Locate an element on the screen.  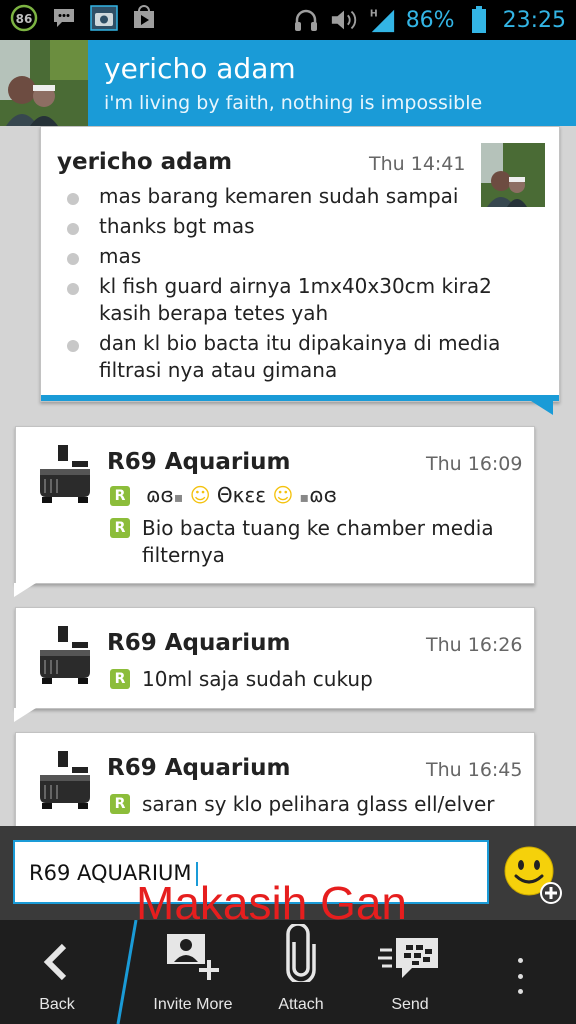
bbm-notification-icon: 86 is located at coordinates (24, 18).